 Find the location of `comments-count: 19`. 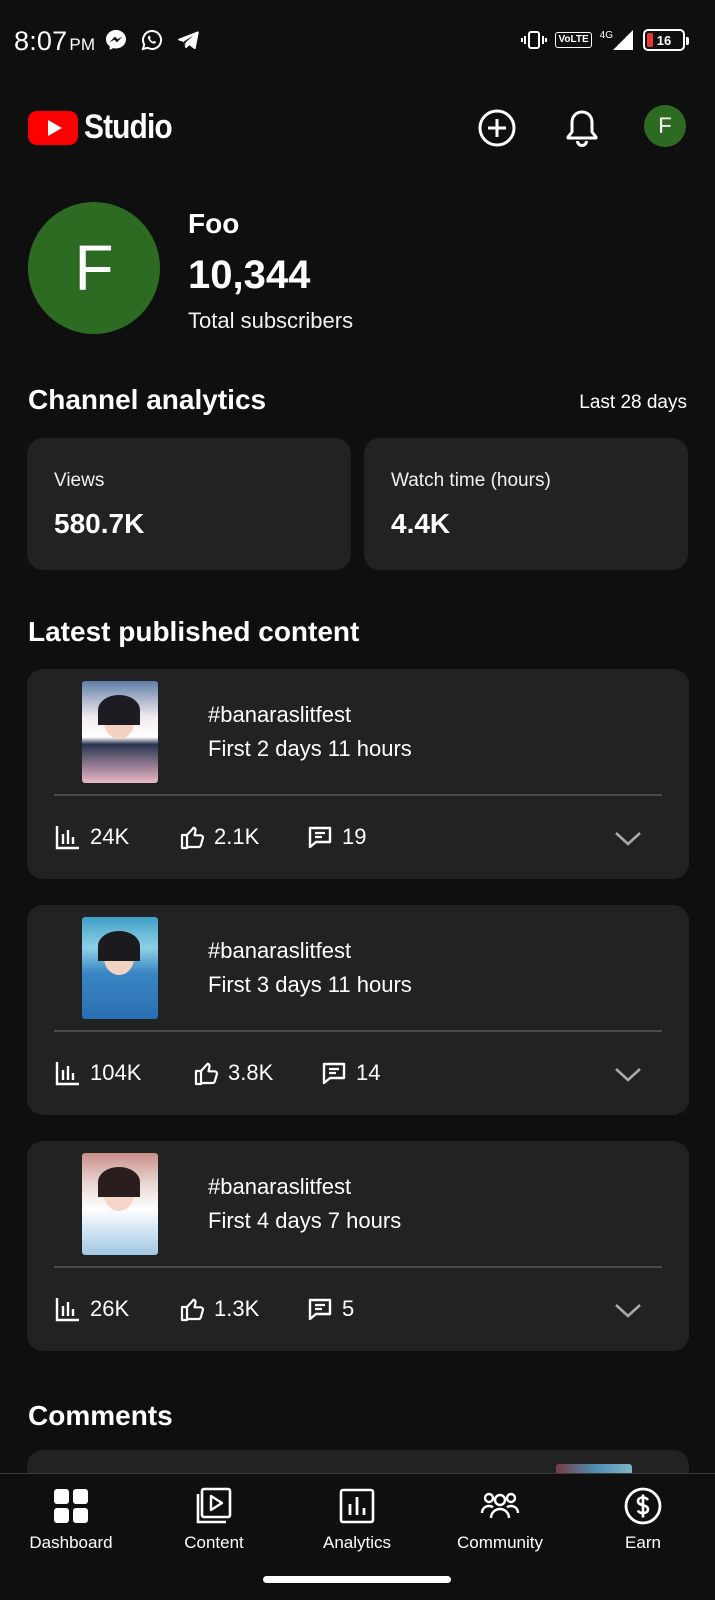

comments-count: 19 is located at coordinates (354, 836).